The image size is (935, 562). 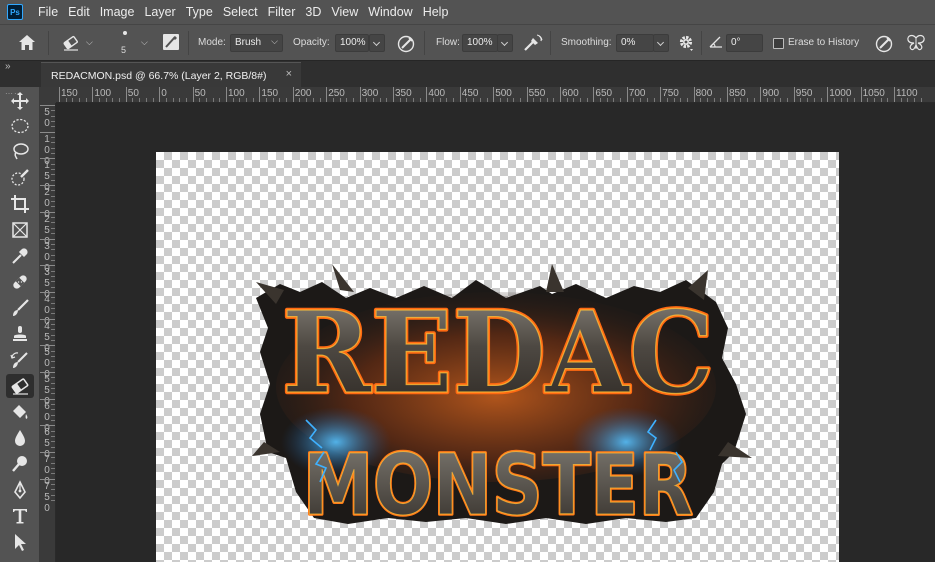 What do you see at coordinates (256, 43) in the screenshot?
I see `mode-select: Brush ⌵` at bounding box center [256, 43].